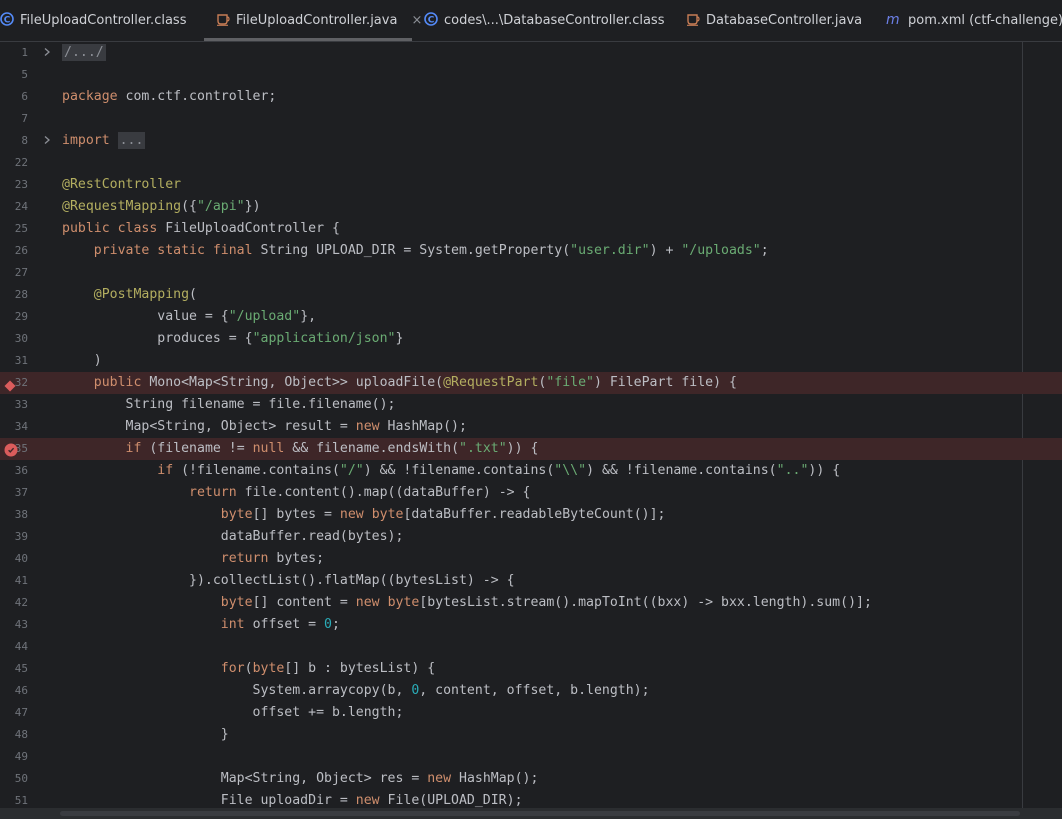 The height and width of the screenshot is (819, 1062). Describe the element at coordinates (531, 53) in the screenshot. I see `code-line: 1 /.../` at that location.